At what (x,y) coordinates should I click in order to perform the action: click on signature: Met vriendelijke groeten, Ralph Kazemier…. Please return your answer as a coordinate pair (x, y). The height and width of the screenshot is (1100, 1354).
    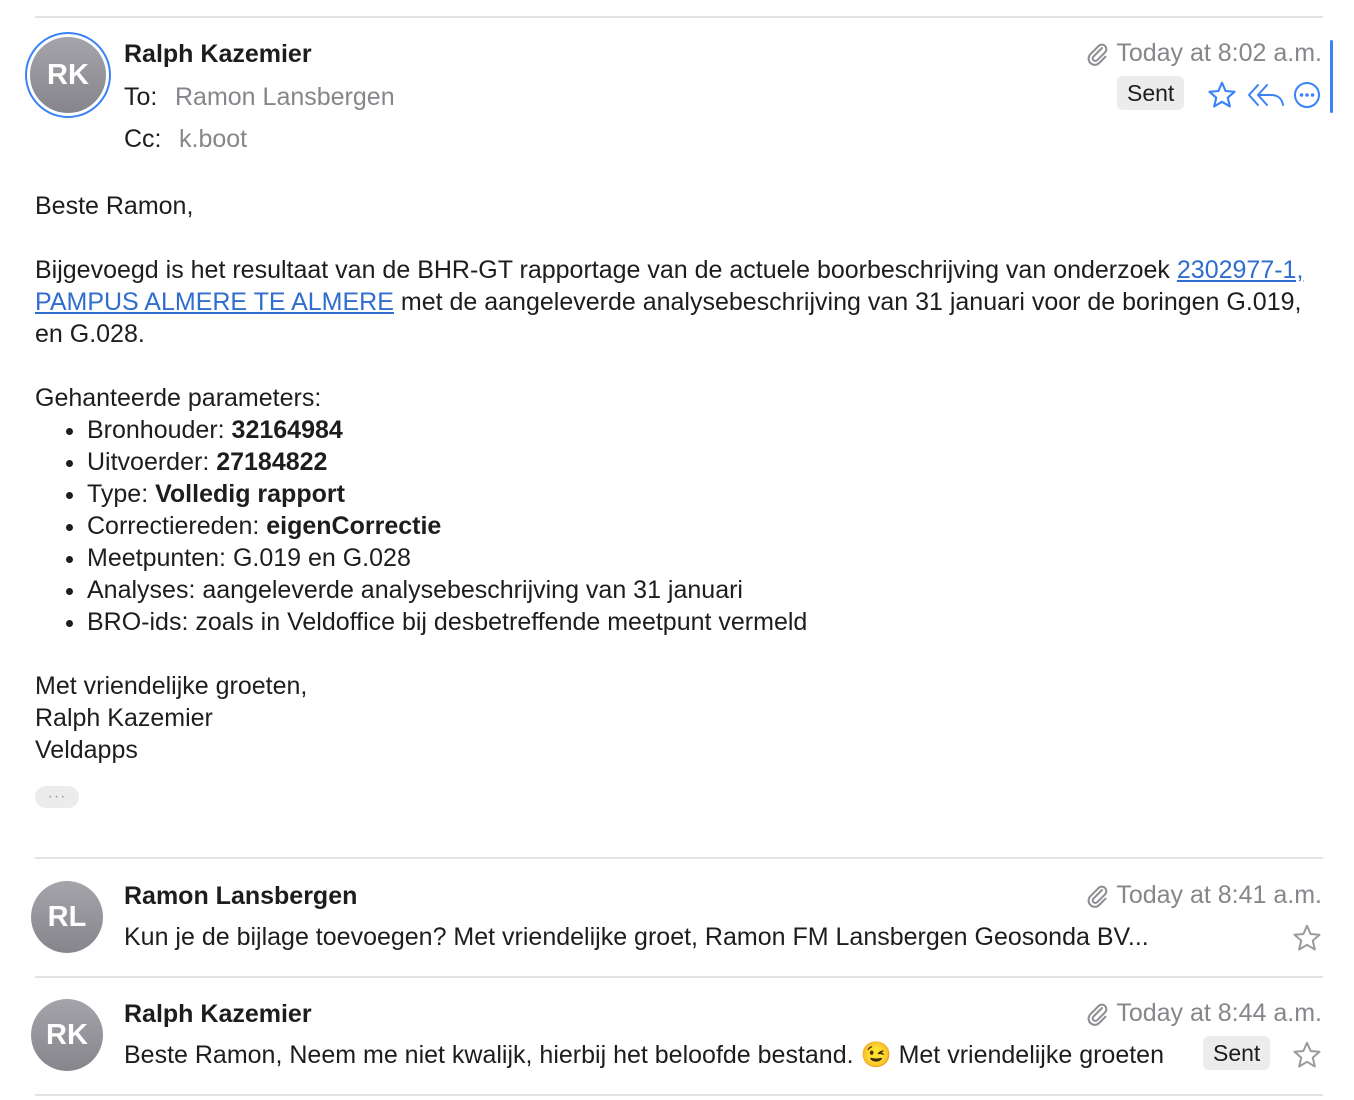
    Looking at the image, I should click on (670, 718).